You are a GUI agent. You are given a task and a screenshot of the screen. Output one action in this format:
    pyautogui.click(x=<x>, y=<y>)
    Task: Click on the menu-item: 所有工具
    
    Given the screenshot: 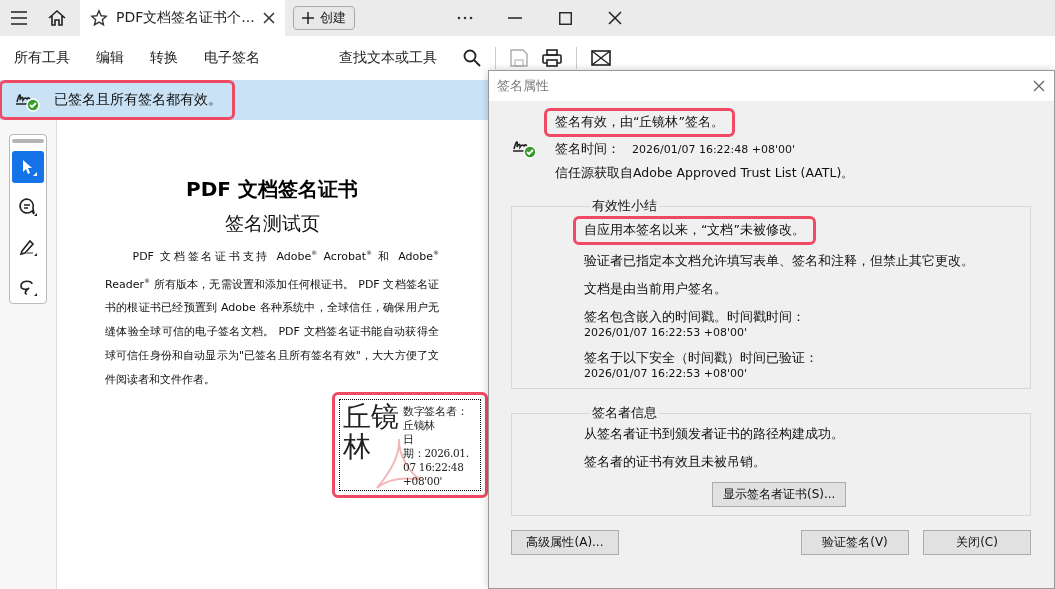 What is the action you would take?
    pyautogui.click(x=42, y=58)
    